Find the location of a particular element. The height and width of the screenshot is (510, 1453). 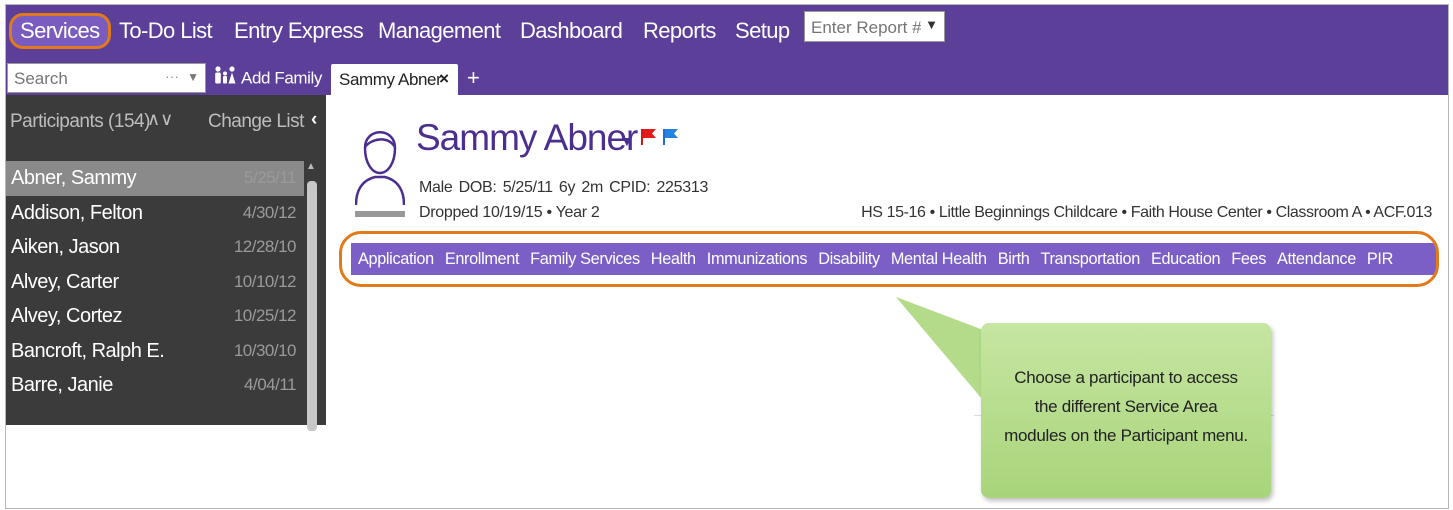

tab-label: Sammy Abner is located at coordinates (390, 79).